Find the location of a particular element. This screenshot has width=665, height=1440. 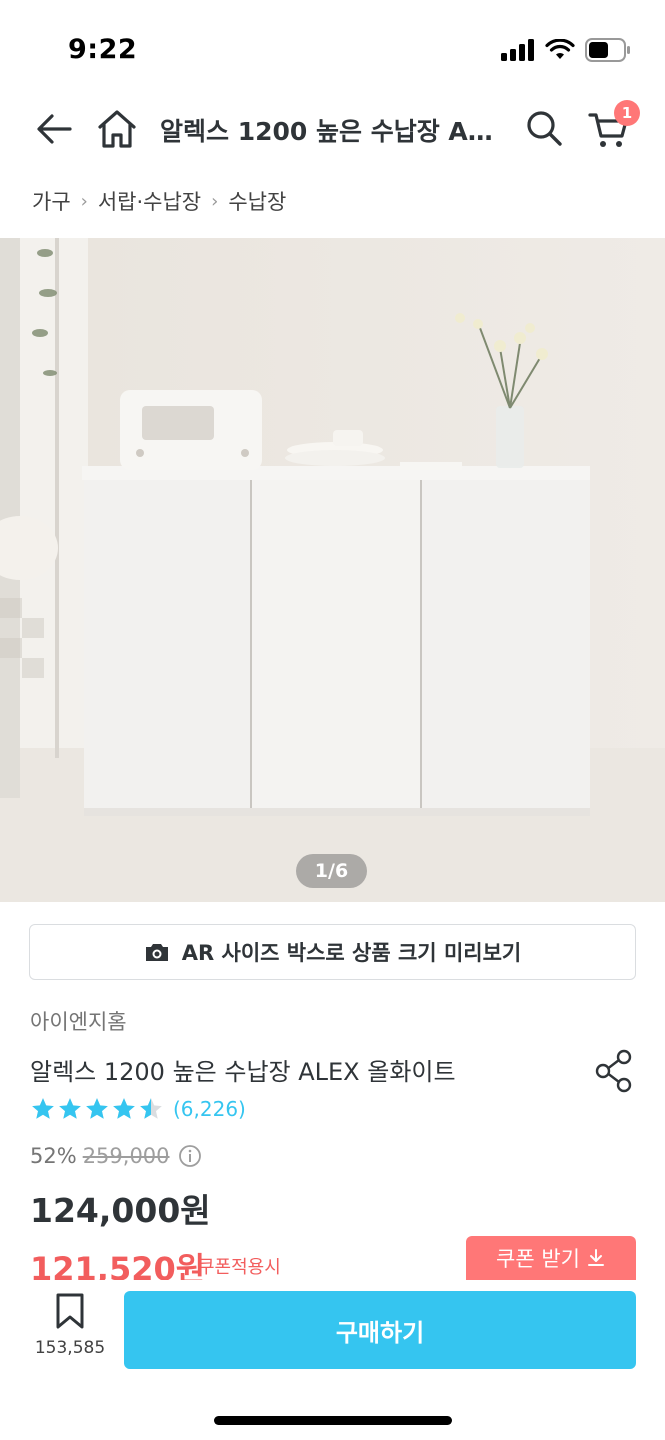

status-icons is located at coordinates (566, 50).